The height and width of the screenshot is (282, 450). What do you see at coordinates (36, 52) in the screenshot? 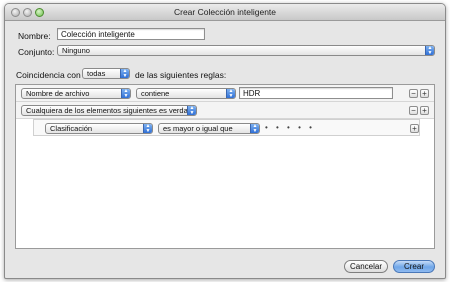
I see `set-label: Conjunto:` at bounding box center [36, 52].